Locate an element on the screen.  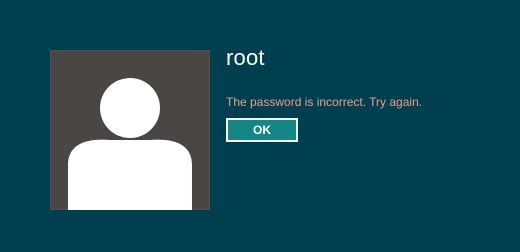
username-label: root is located at coordinates (245, 57).